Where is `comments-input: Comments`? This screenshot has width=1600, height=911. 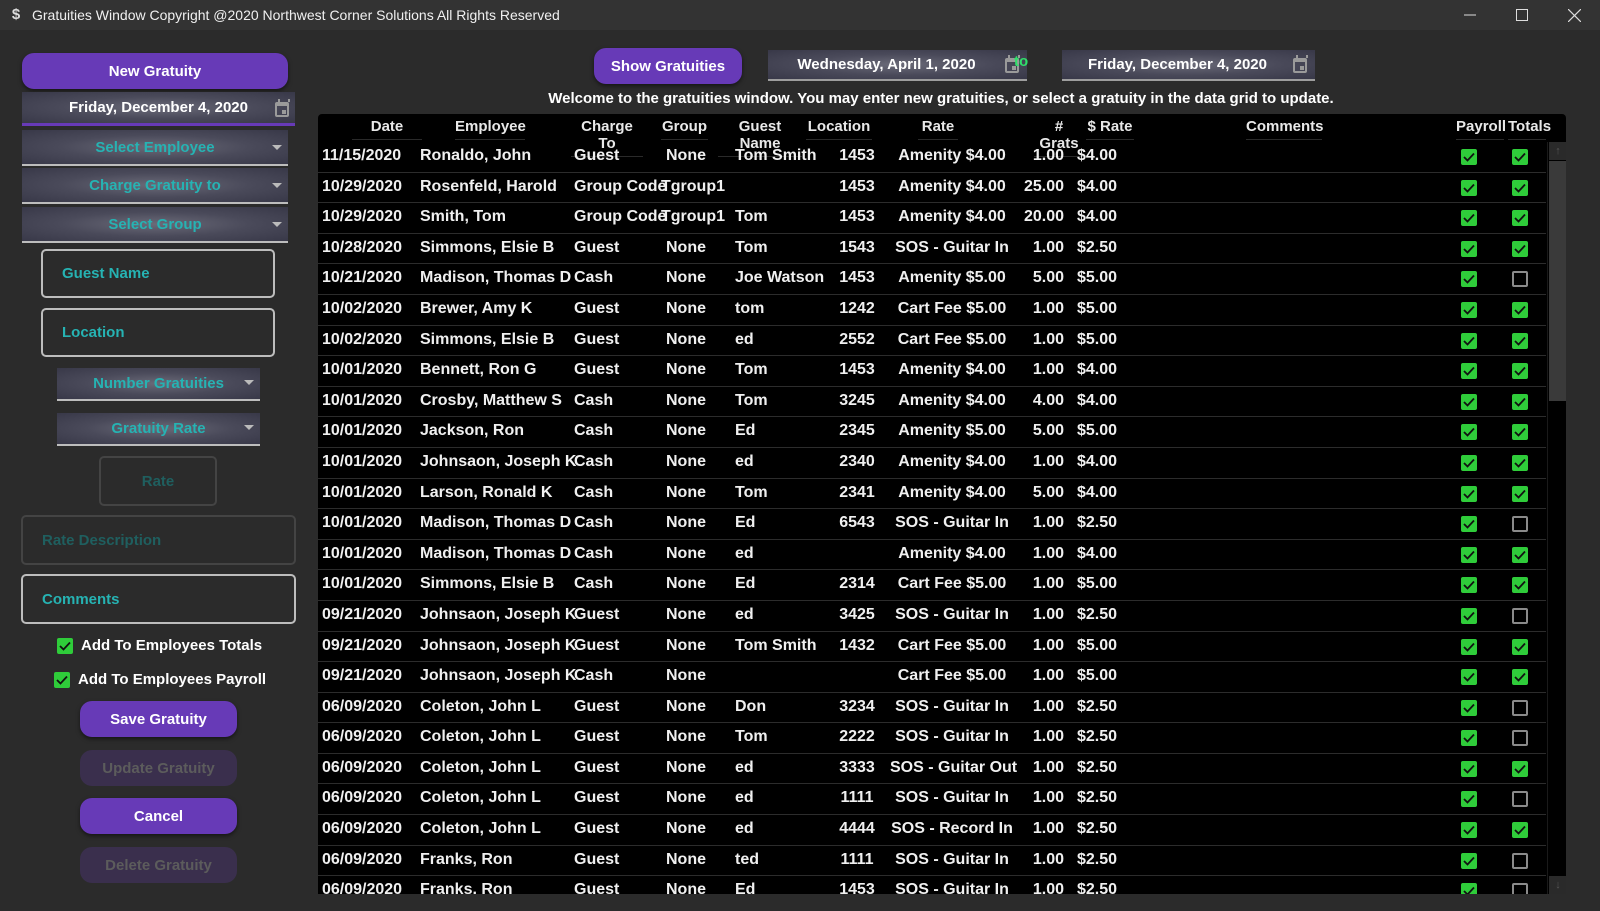
comments-input: Comments is located at coordinates (158, 599).